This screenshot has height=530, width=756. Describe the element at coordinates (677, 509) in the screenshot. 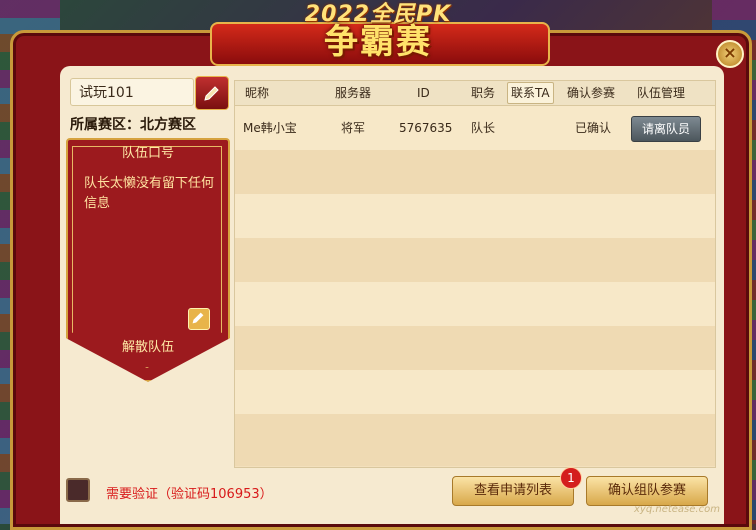

I see `watermark: xyq.netease.com` at that location.